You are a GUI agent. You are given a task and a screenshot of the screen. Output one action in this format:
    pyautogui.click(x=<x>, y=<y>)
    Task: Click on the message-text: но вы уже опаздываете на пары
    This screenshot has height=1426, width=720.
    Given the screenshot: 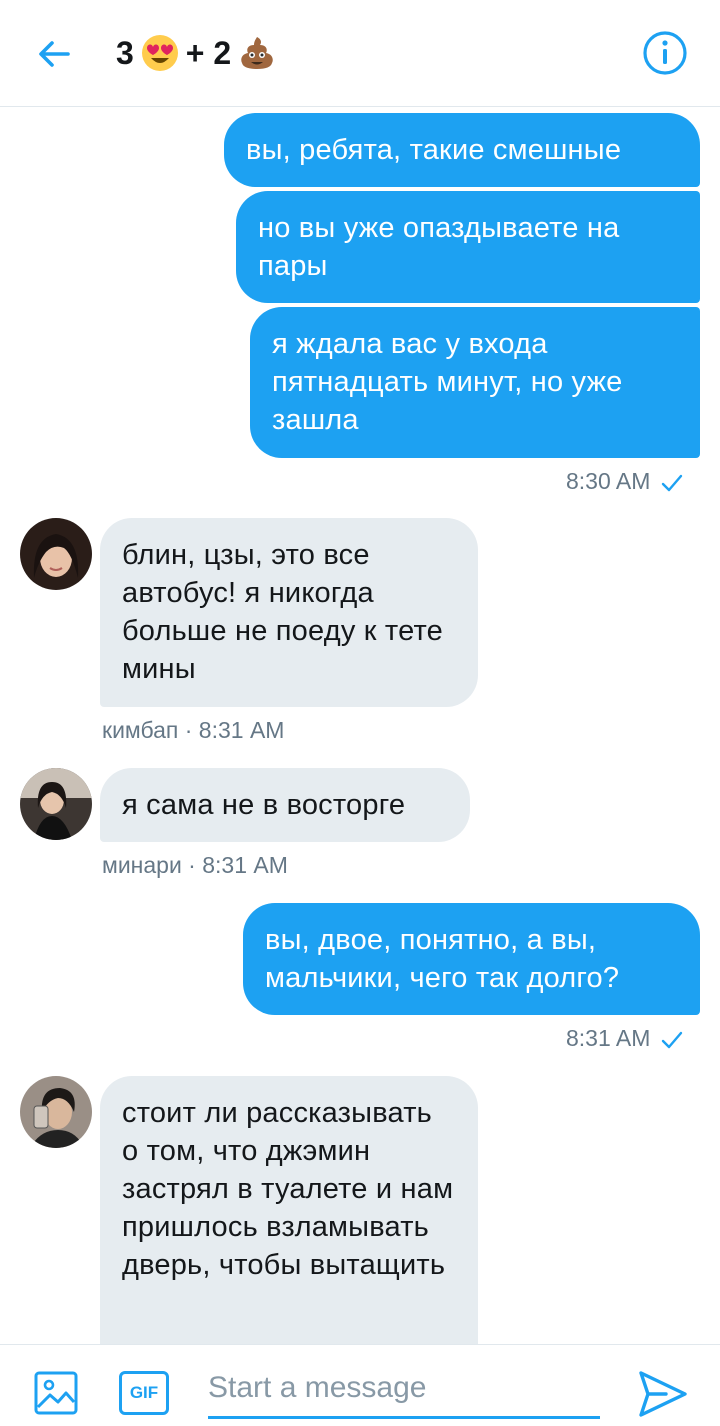 What is the action you would take?
    pyautogui.click(x=439, y=247)
    